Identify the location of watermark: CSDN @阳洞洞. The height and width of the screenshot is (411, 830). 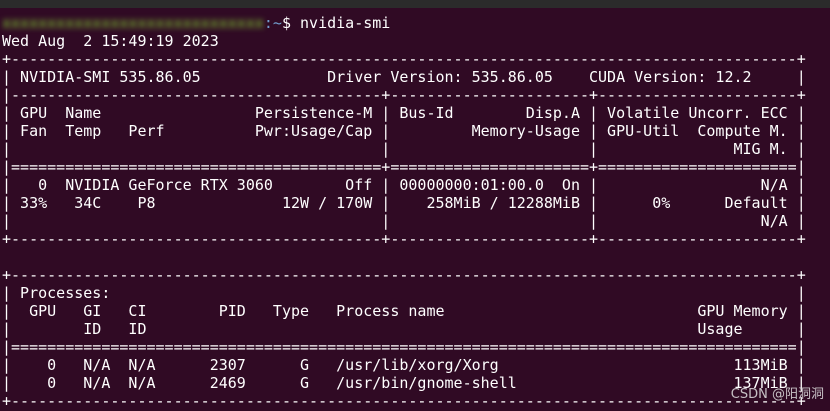
(777, 394).